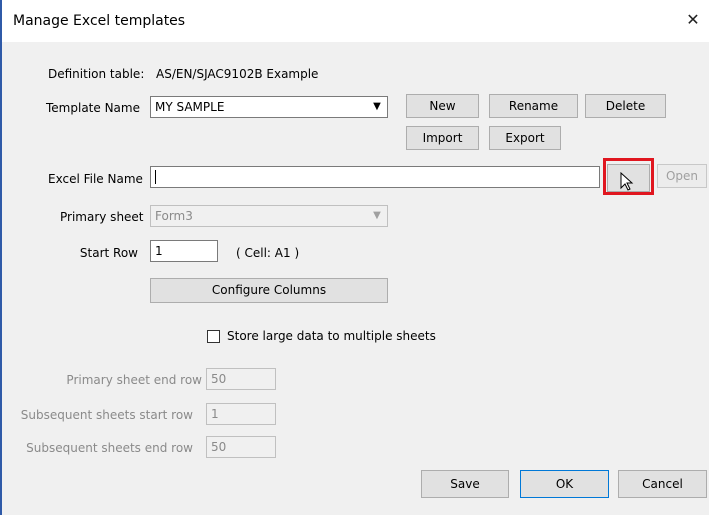 This screenshot has height=515, width=709. What do you see at coordinates (237, 74) in the screenshot?
I see `definition-table-value: AS/EN/SJAC9102B Example` at bounding box center [237, 74].